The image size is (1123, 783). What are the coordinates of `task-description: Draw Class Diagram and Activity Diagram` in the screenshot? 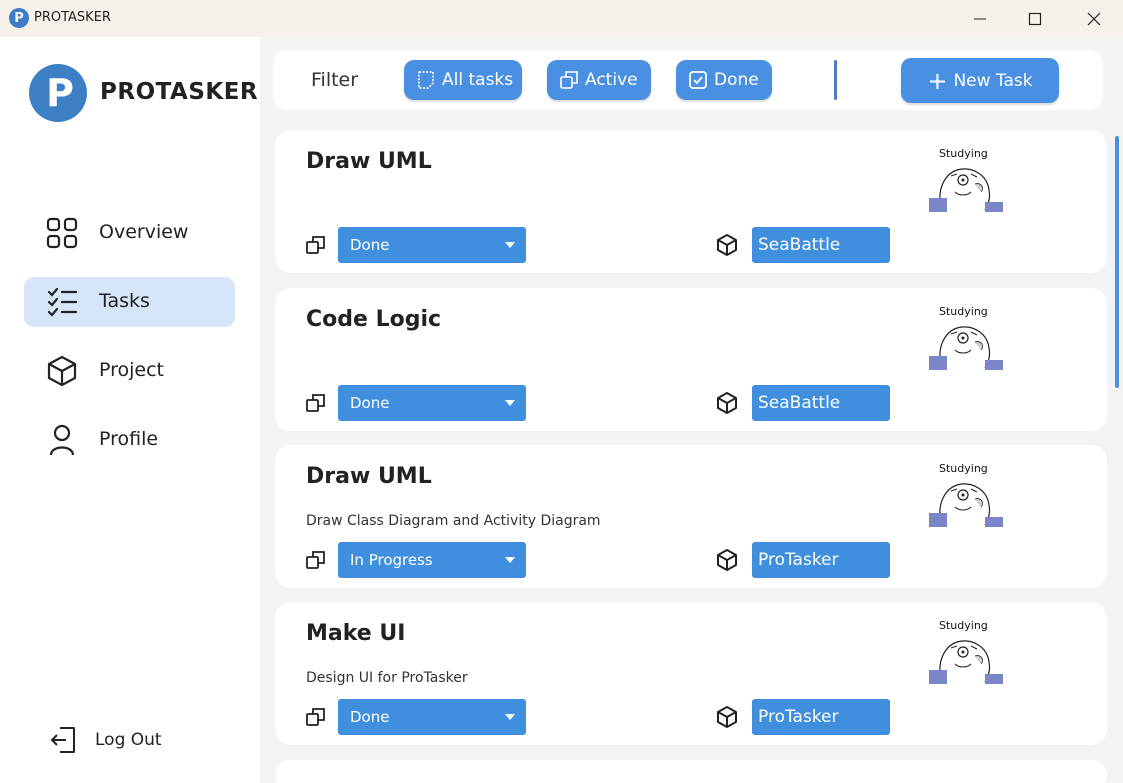 It's located at (453, 521).